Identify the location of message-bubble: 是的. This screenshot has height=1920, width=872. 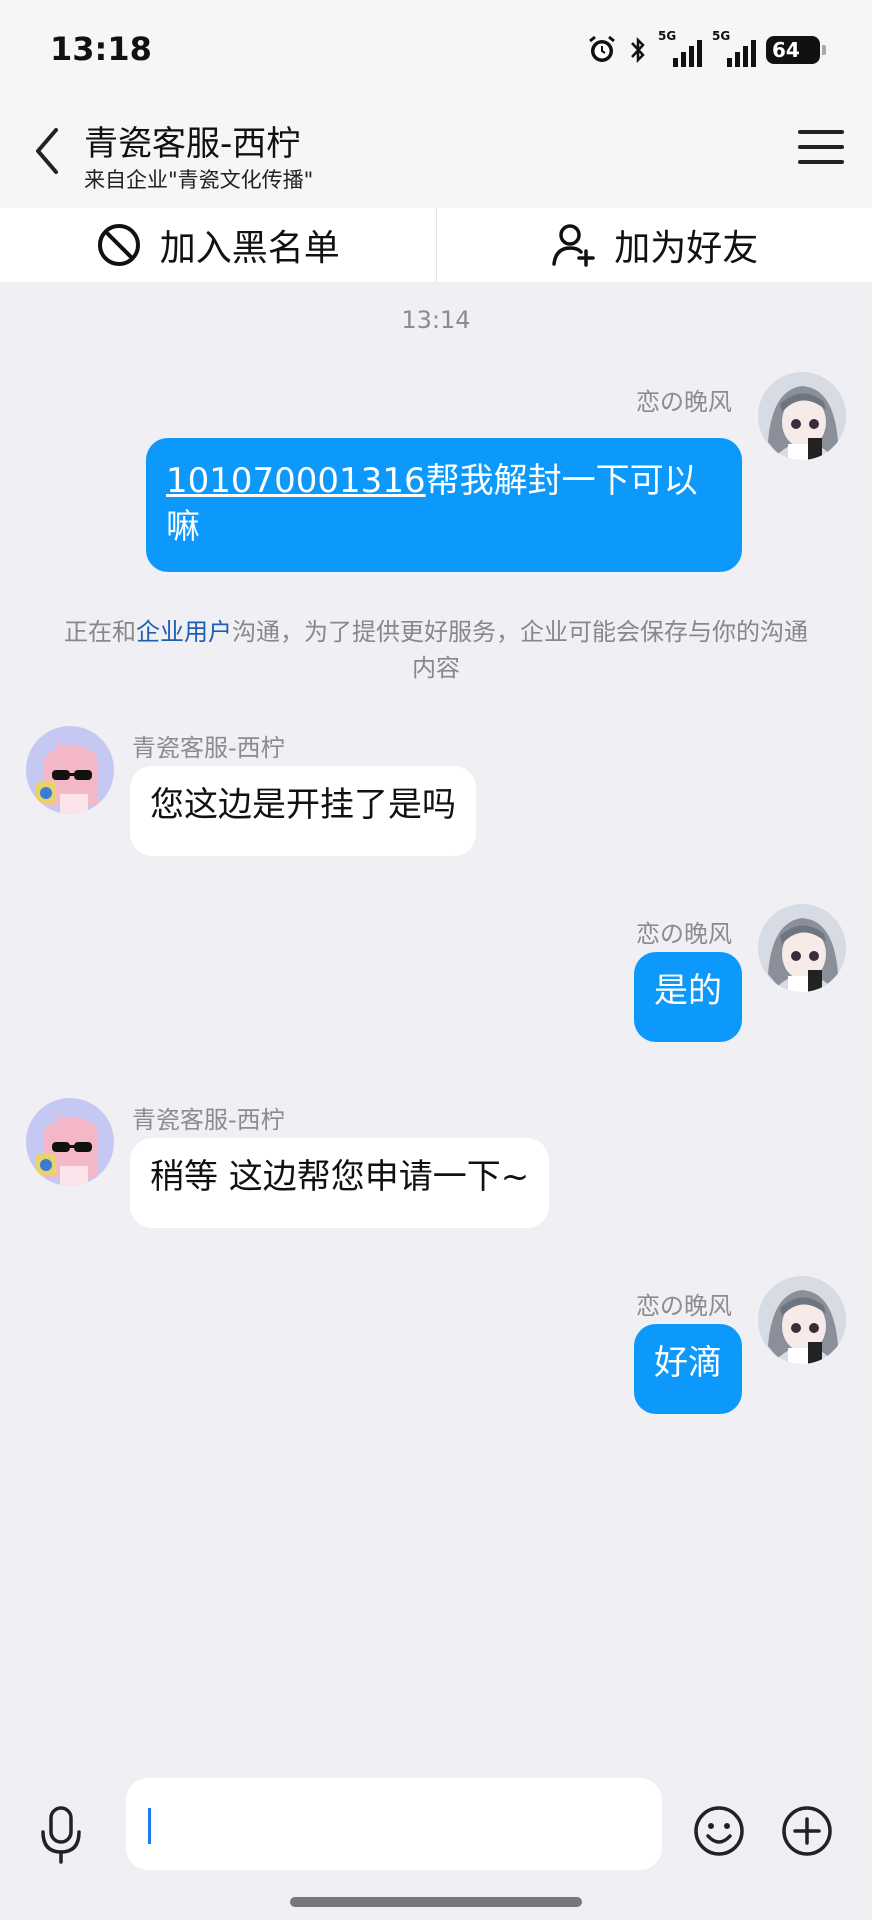
(688, 997).